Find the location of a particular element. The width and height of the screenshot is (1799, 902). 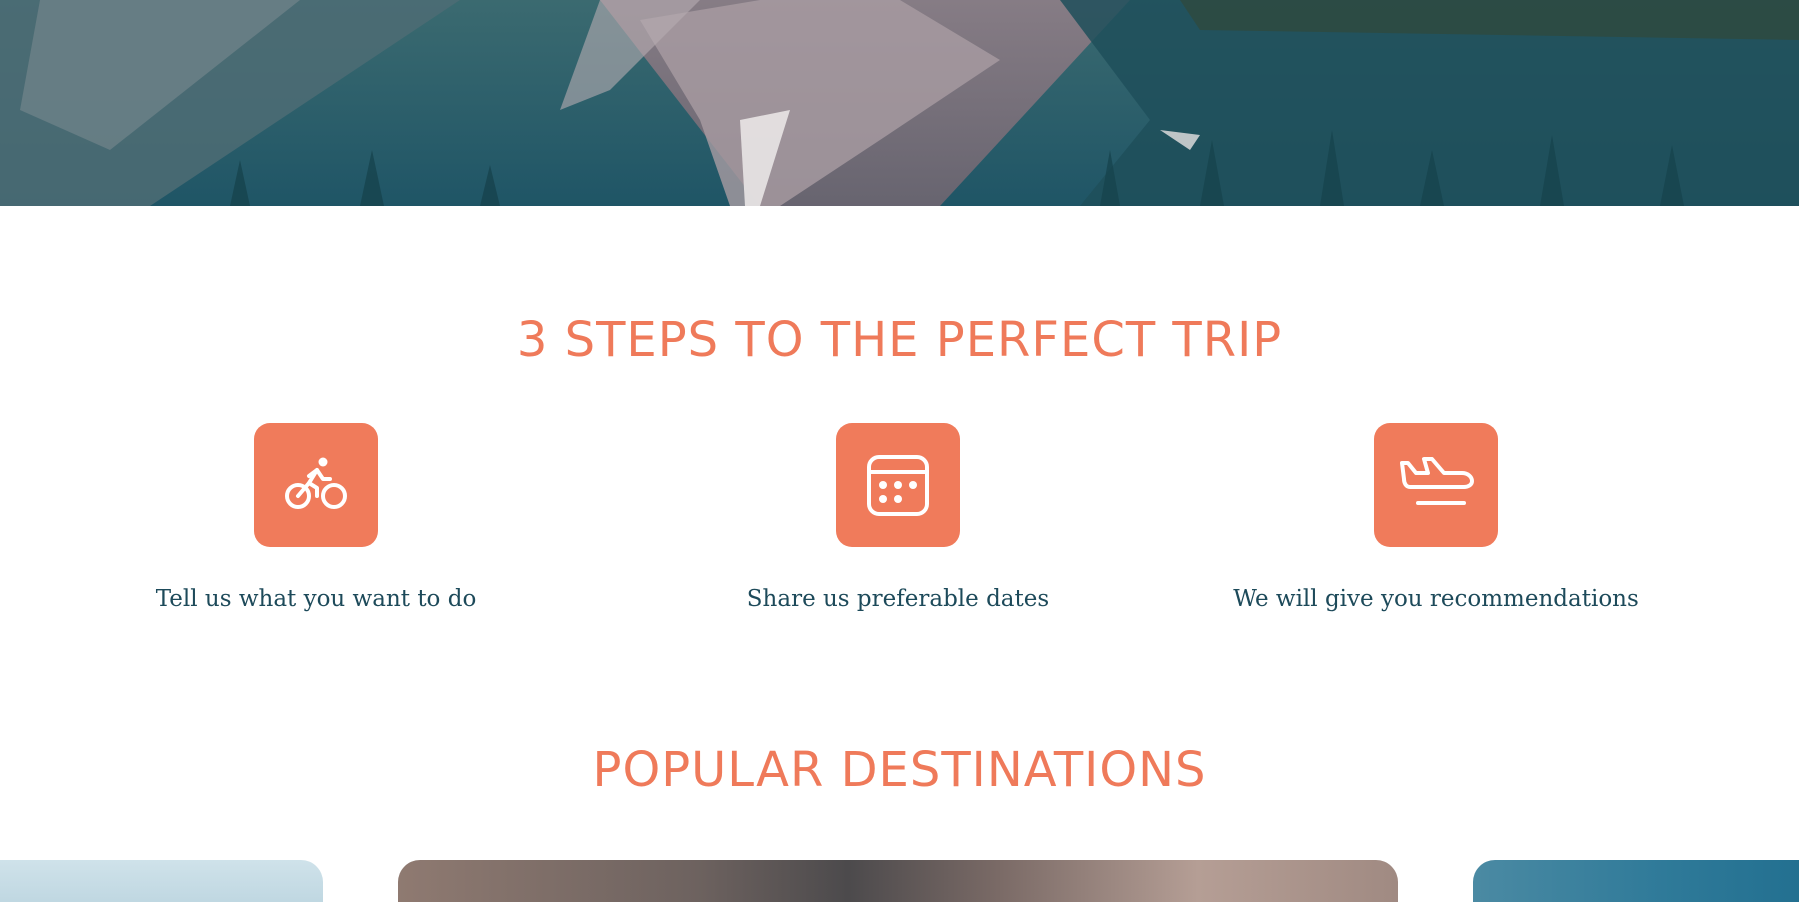

step-label: Tell us what you want to do is located at coordinates (316, 599).